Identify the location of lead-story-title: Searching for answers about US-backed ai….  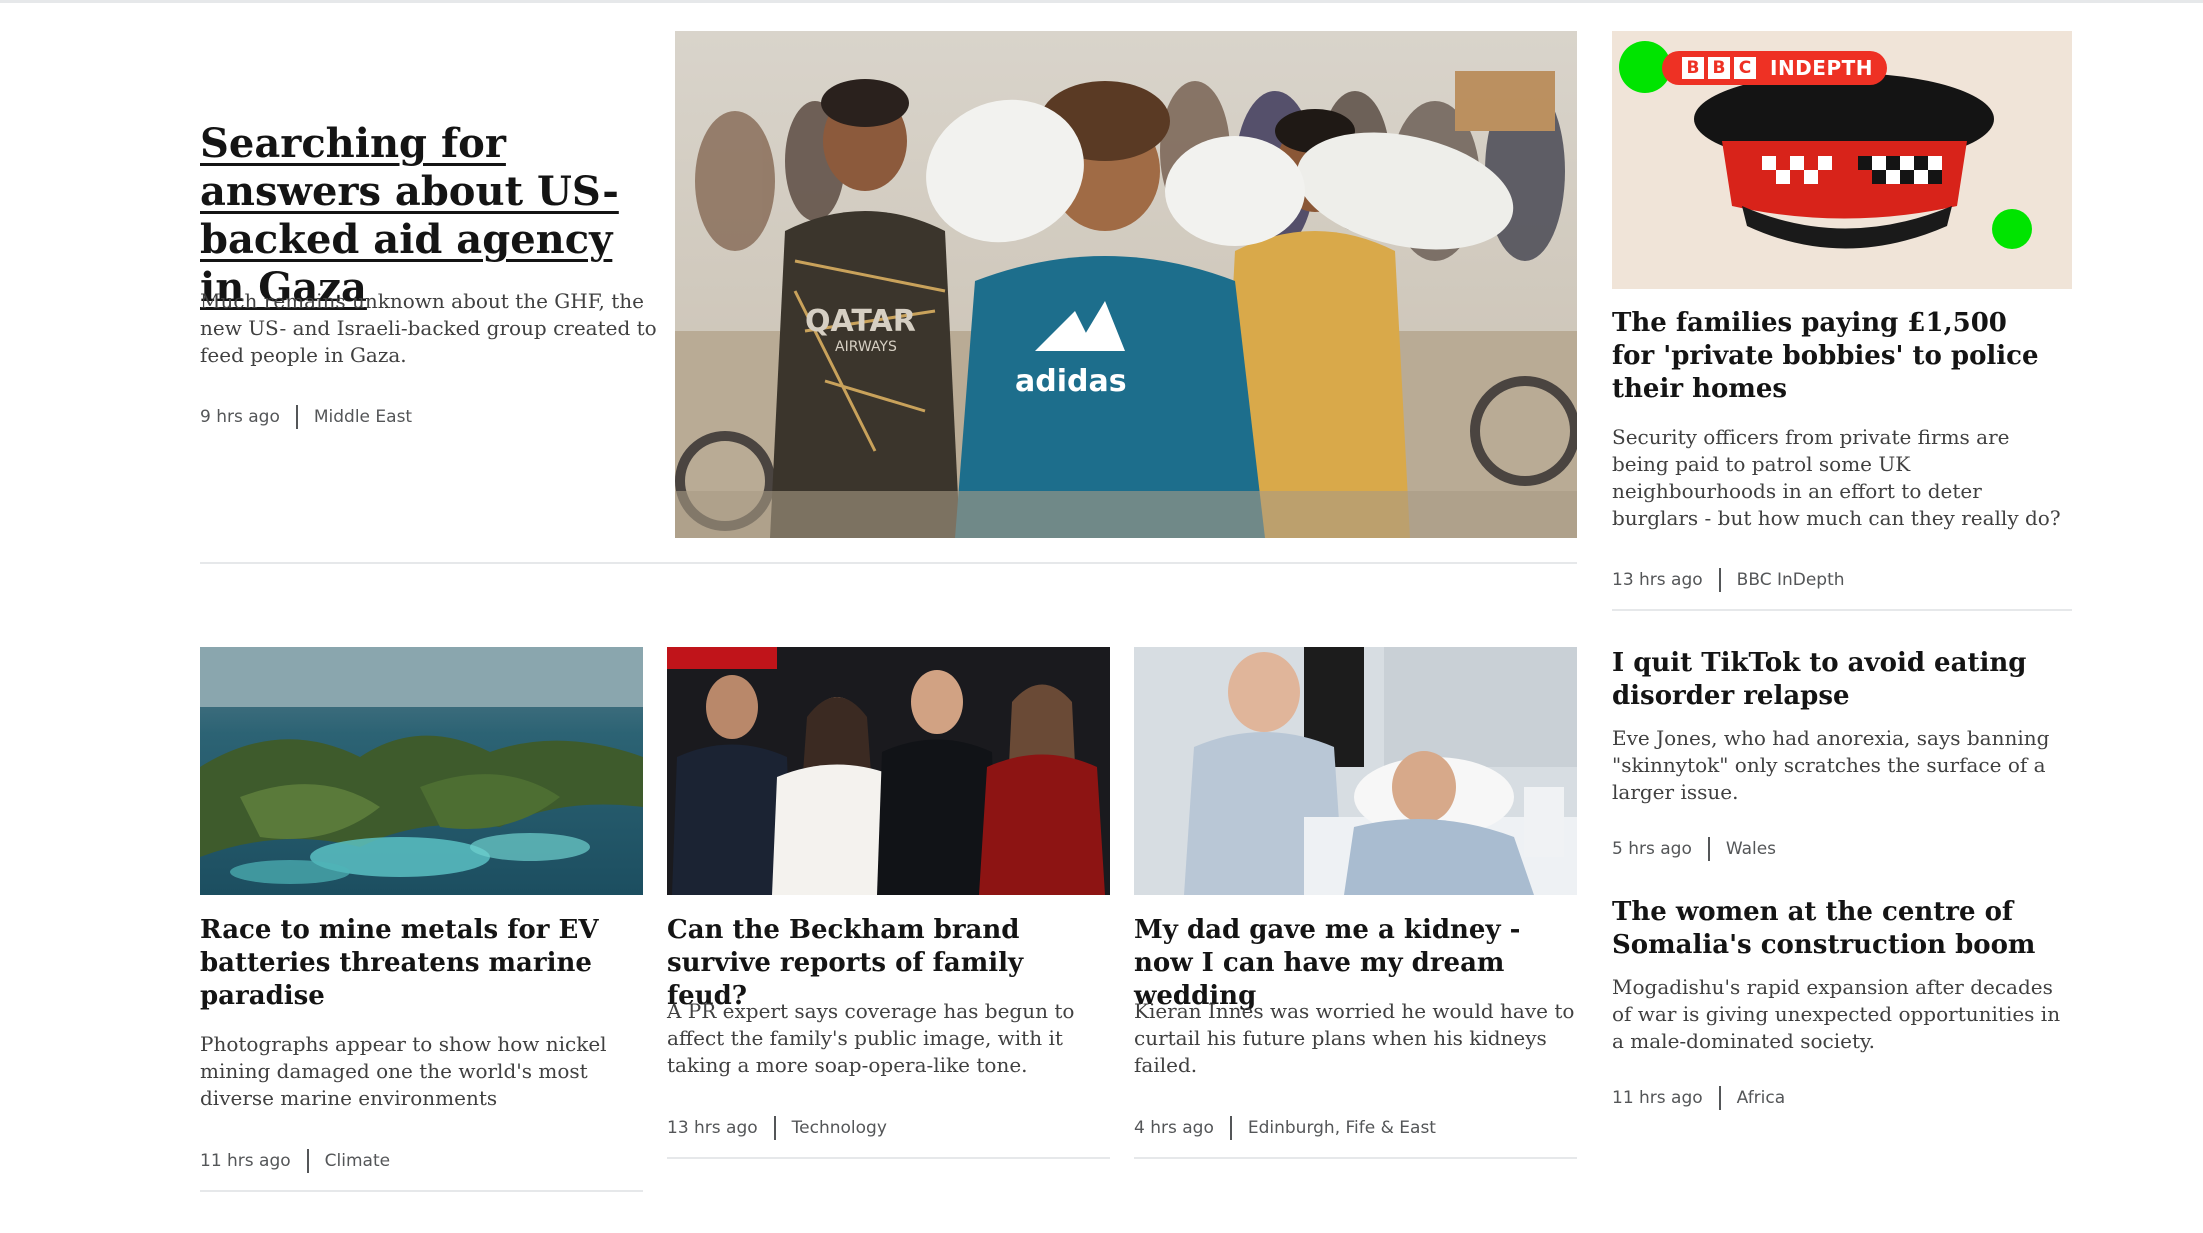
(427, 216).